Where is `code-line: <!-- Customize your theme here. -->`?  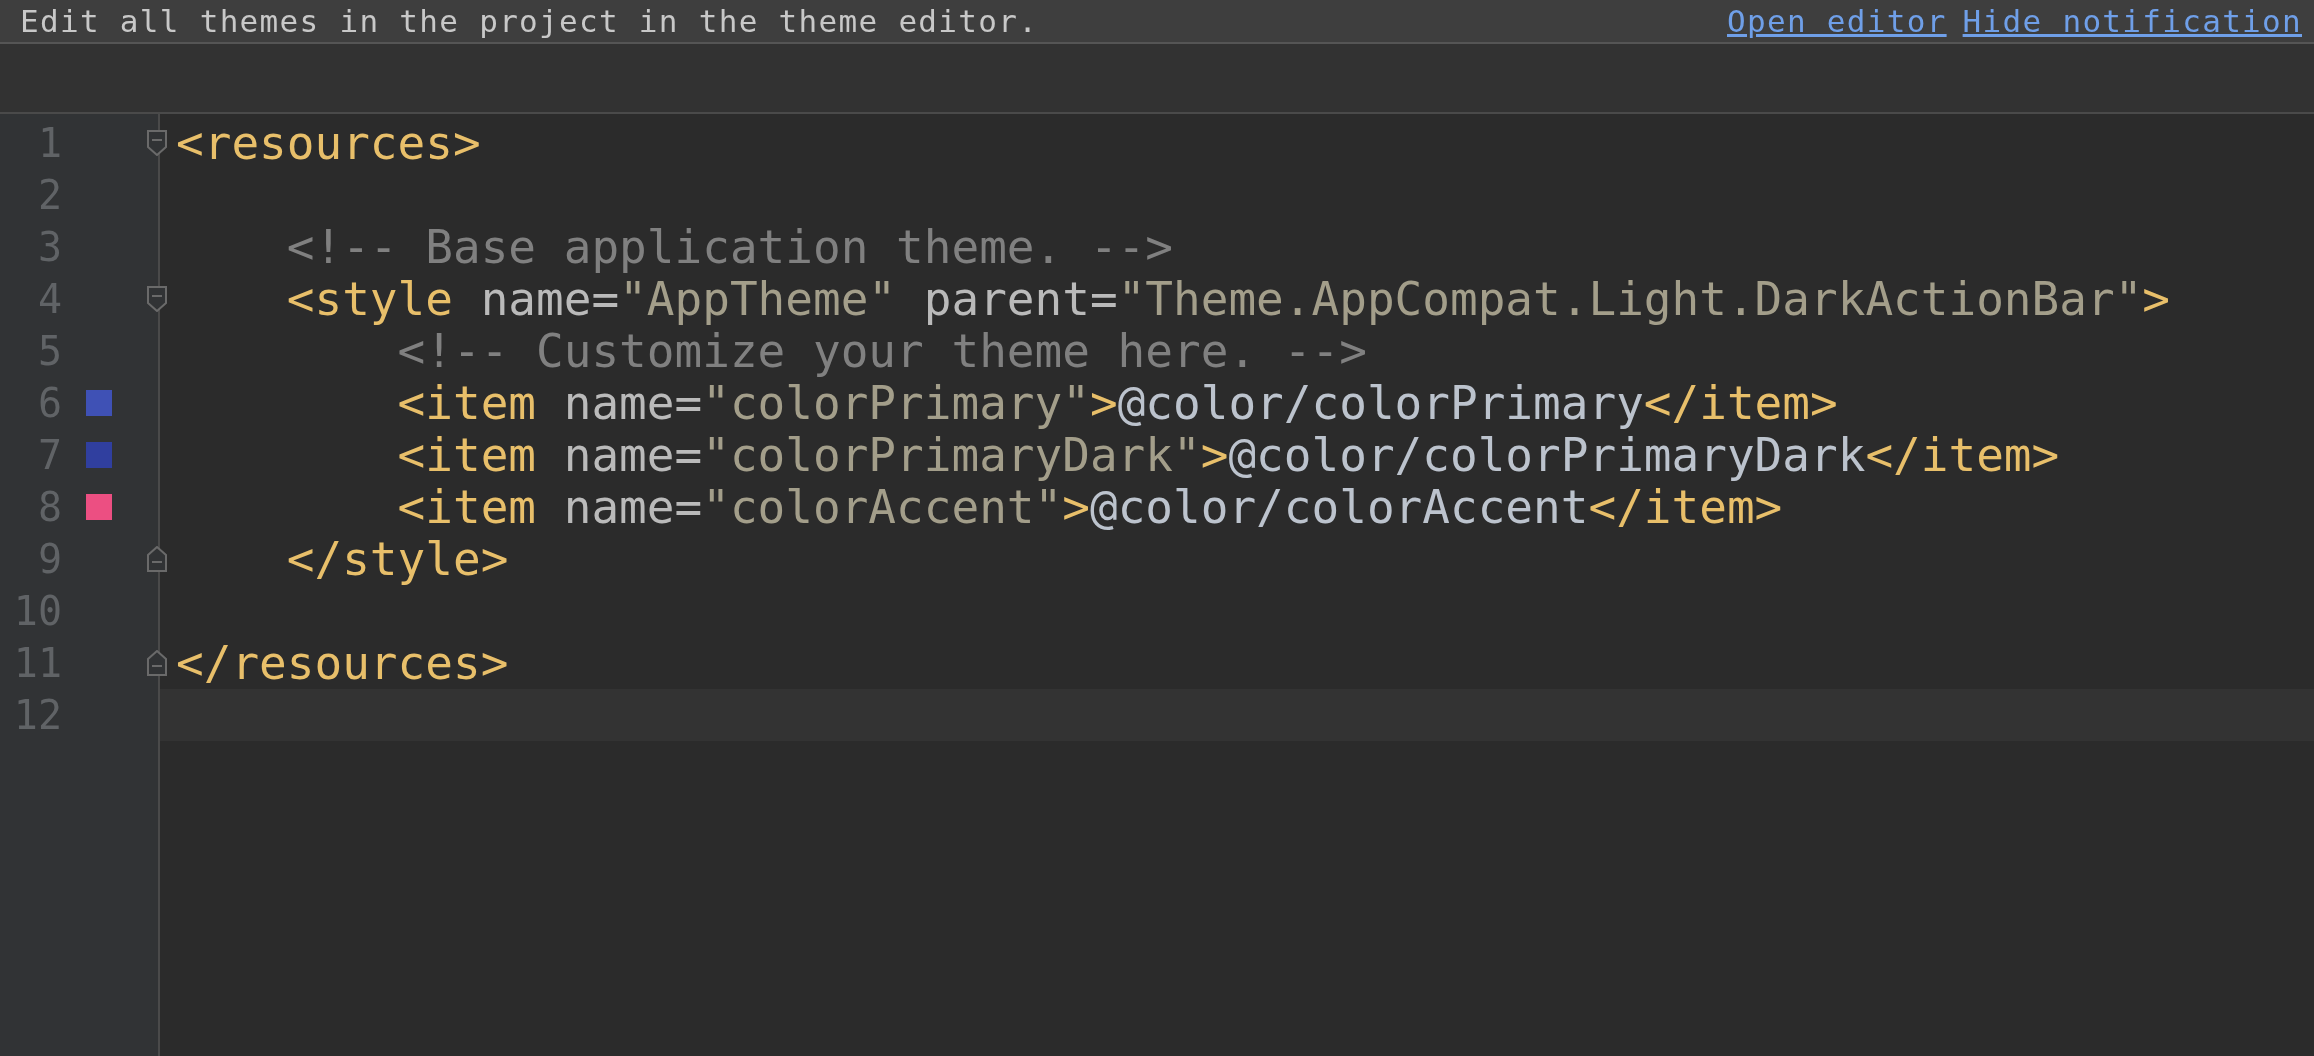 code-line: <!-- Customize your theme here. --> is located at coordinates (882, 351).